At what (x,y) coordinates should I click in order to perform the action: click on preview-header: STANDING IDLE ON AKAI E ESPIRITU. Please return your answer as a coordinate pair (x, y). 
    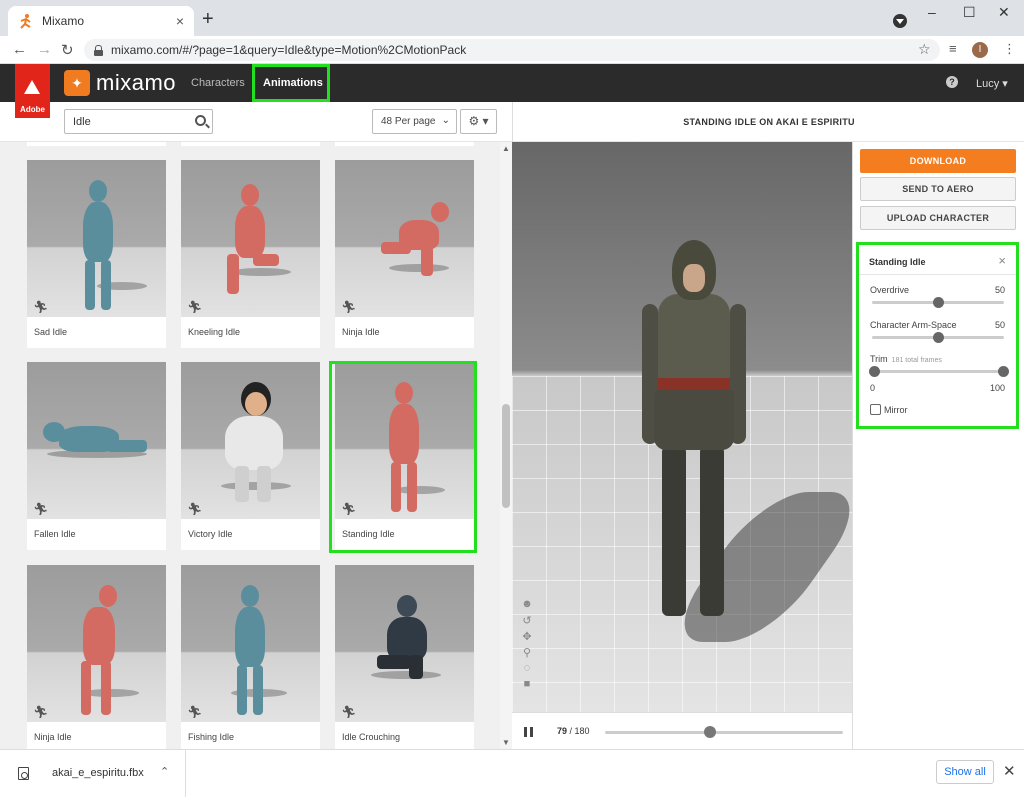
    Looking at the image, I should click on (768, 122).